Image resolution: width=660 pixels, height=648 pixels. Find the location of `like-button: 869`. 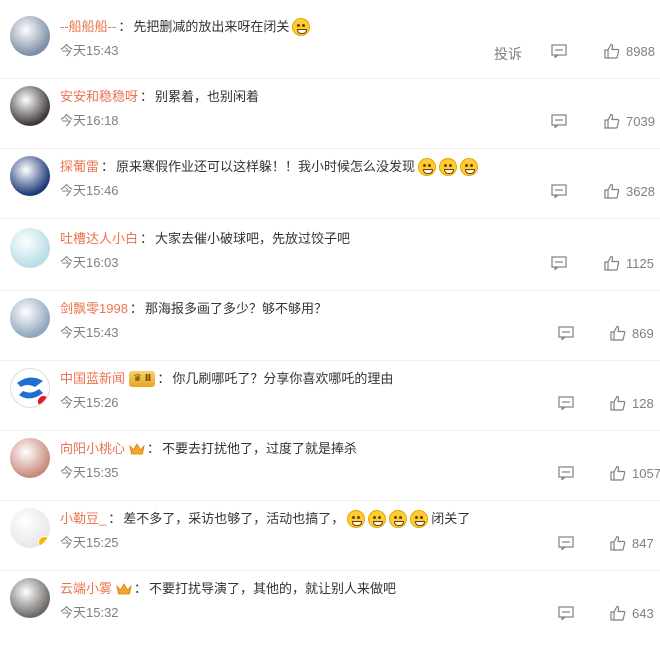

like-button: 869 is located at coordinates (632, 333).